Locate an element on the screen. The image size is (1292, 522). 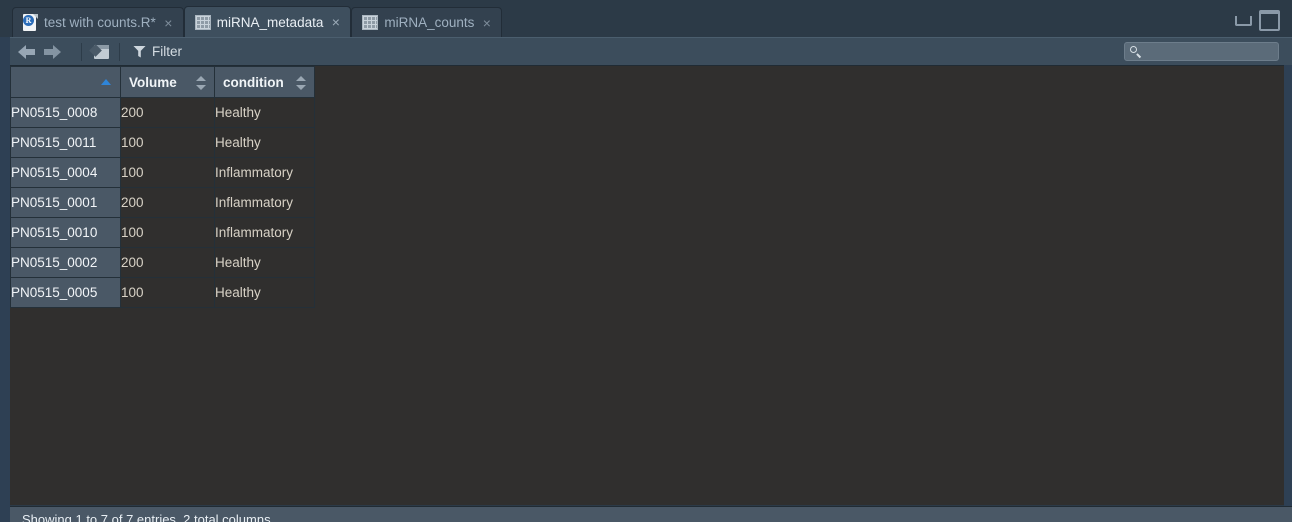
search-box is located at coordinates (1207, 51).